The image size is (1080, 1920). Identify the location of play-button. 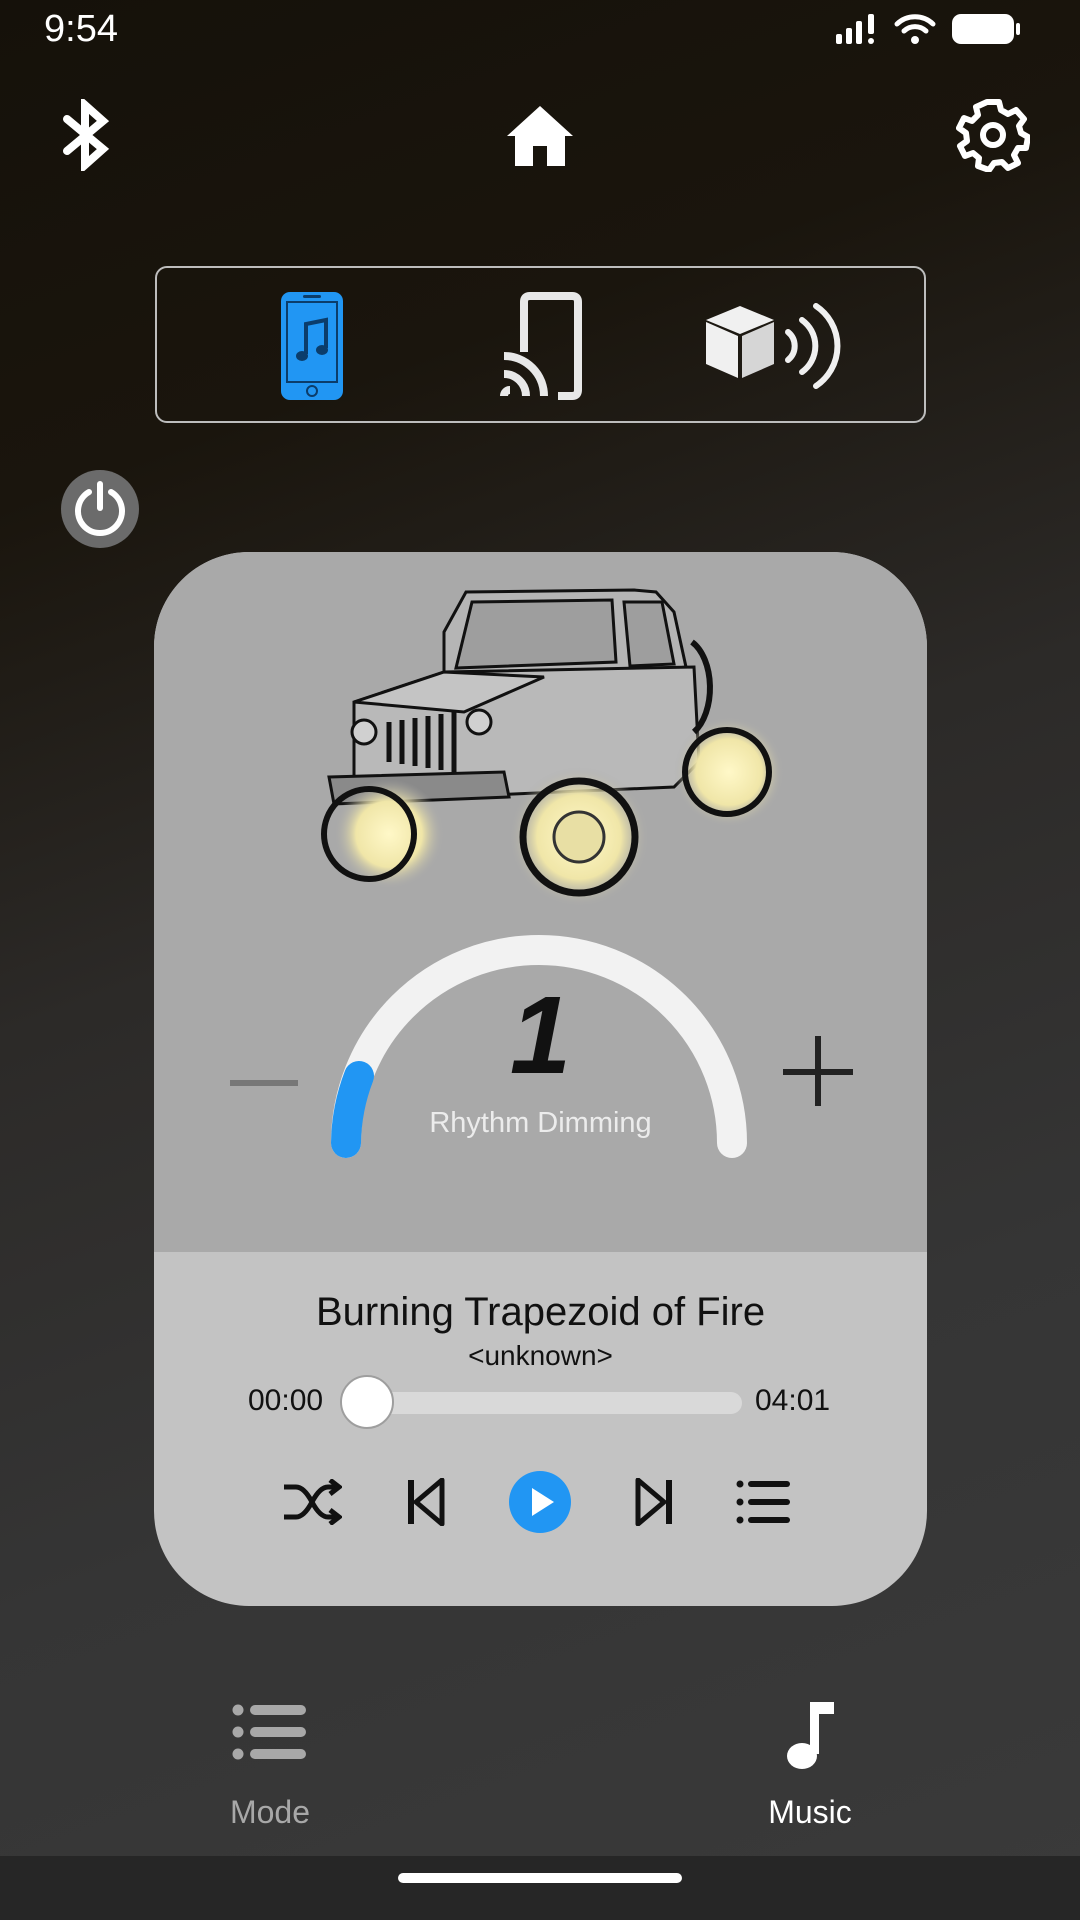
(540, 1502).